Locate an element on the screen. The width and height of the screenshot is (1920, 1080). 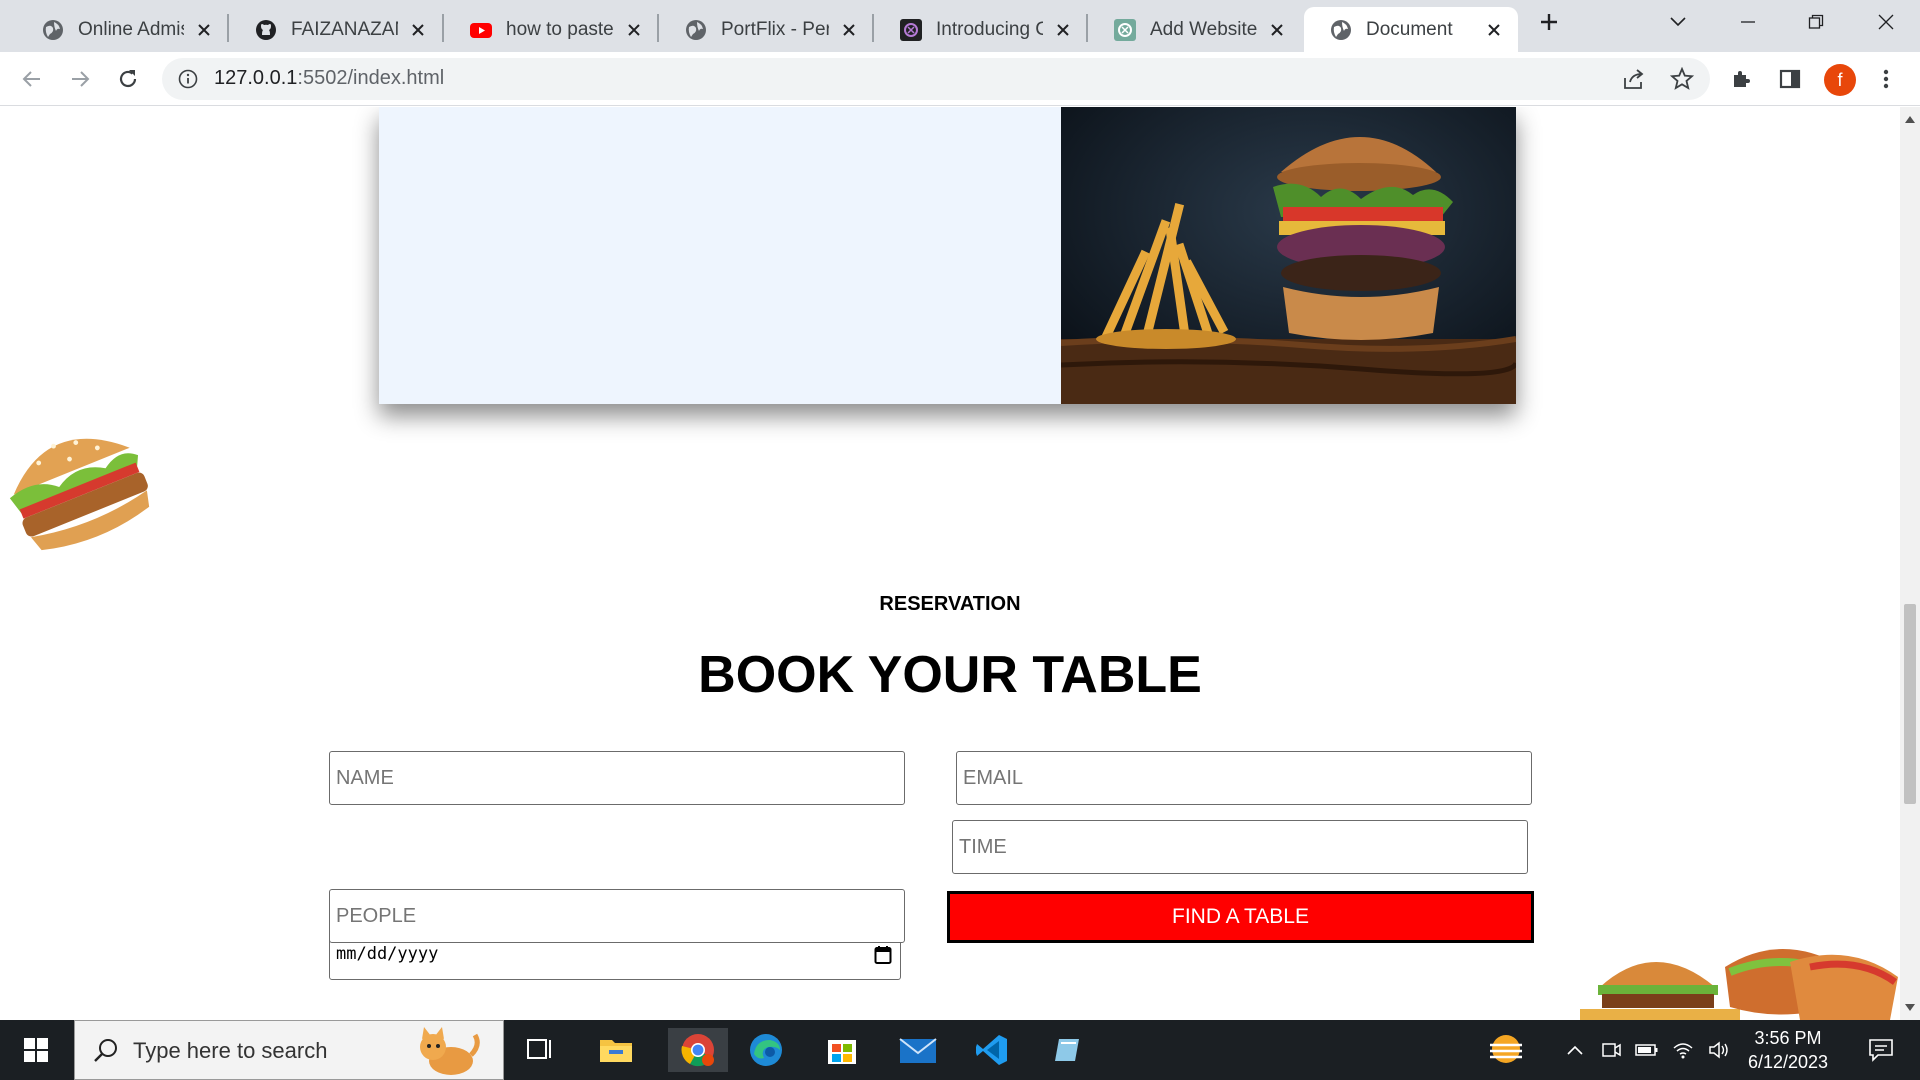
show-hidden-icons-button is located at coordinates (1575, 1050).